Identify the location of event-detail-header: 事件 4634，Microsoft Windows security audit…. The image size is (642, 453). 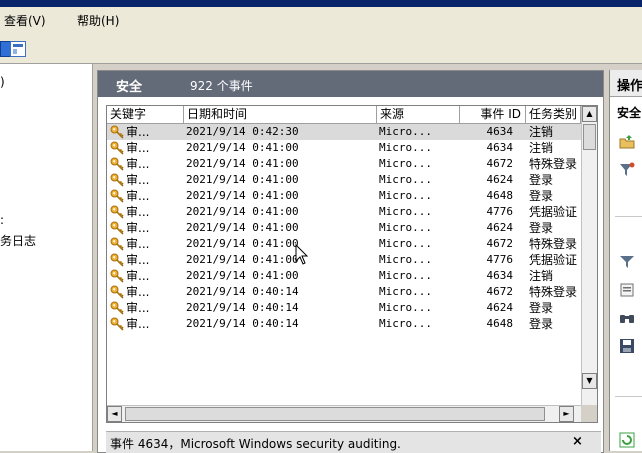
(353, 442).